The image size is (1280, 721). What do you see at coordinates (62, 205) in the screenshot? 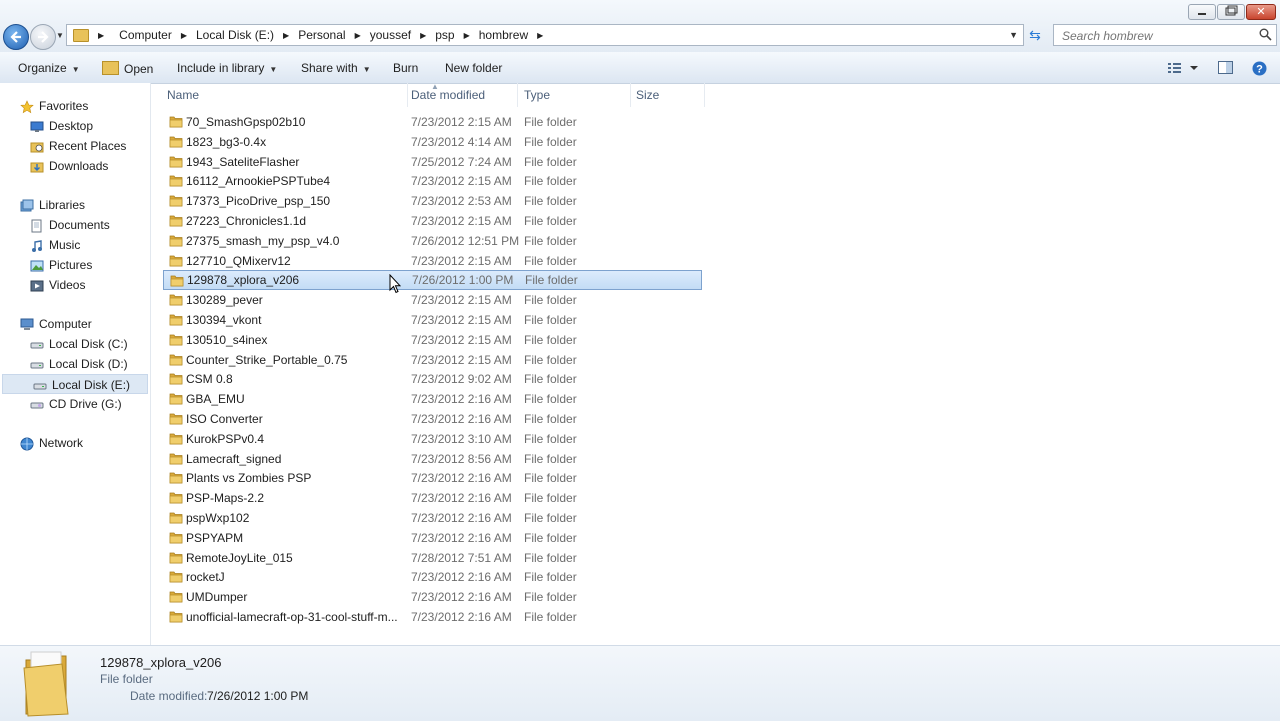
I see `sidebar-group-label: Libraries` at bounding box center [62, 205].